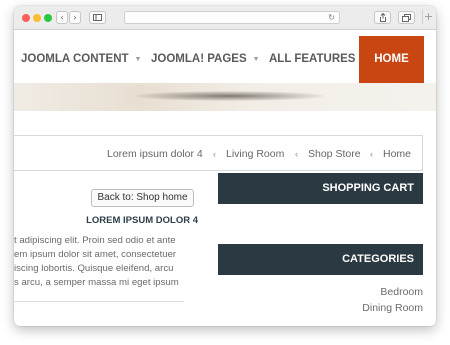 This screenshot has width=450, height=345. I want to click on show-tabs-button, so click(406, 17).